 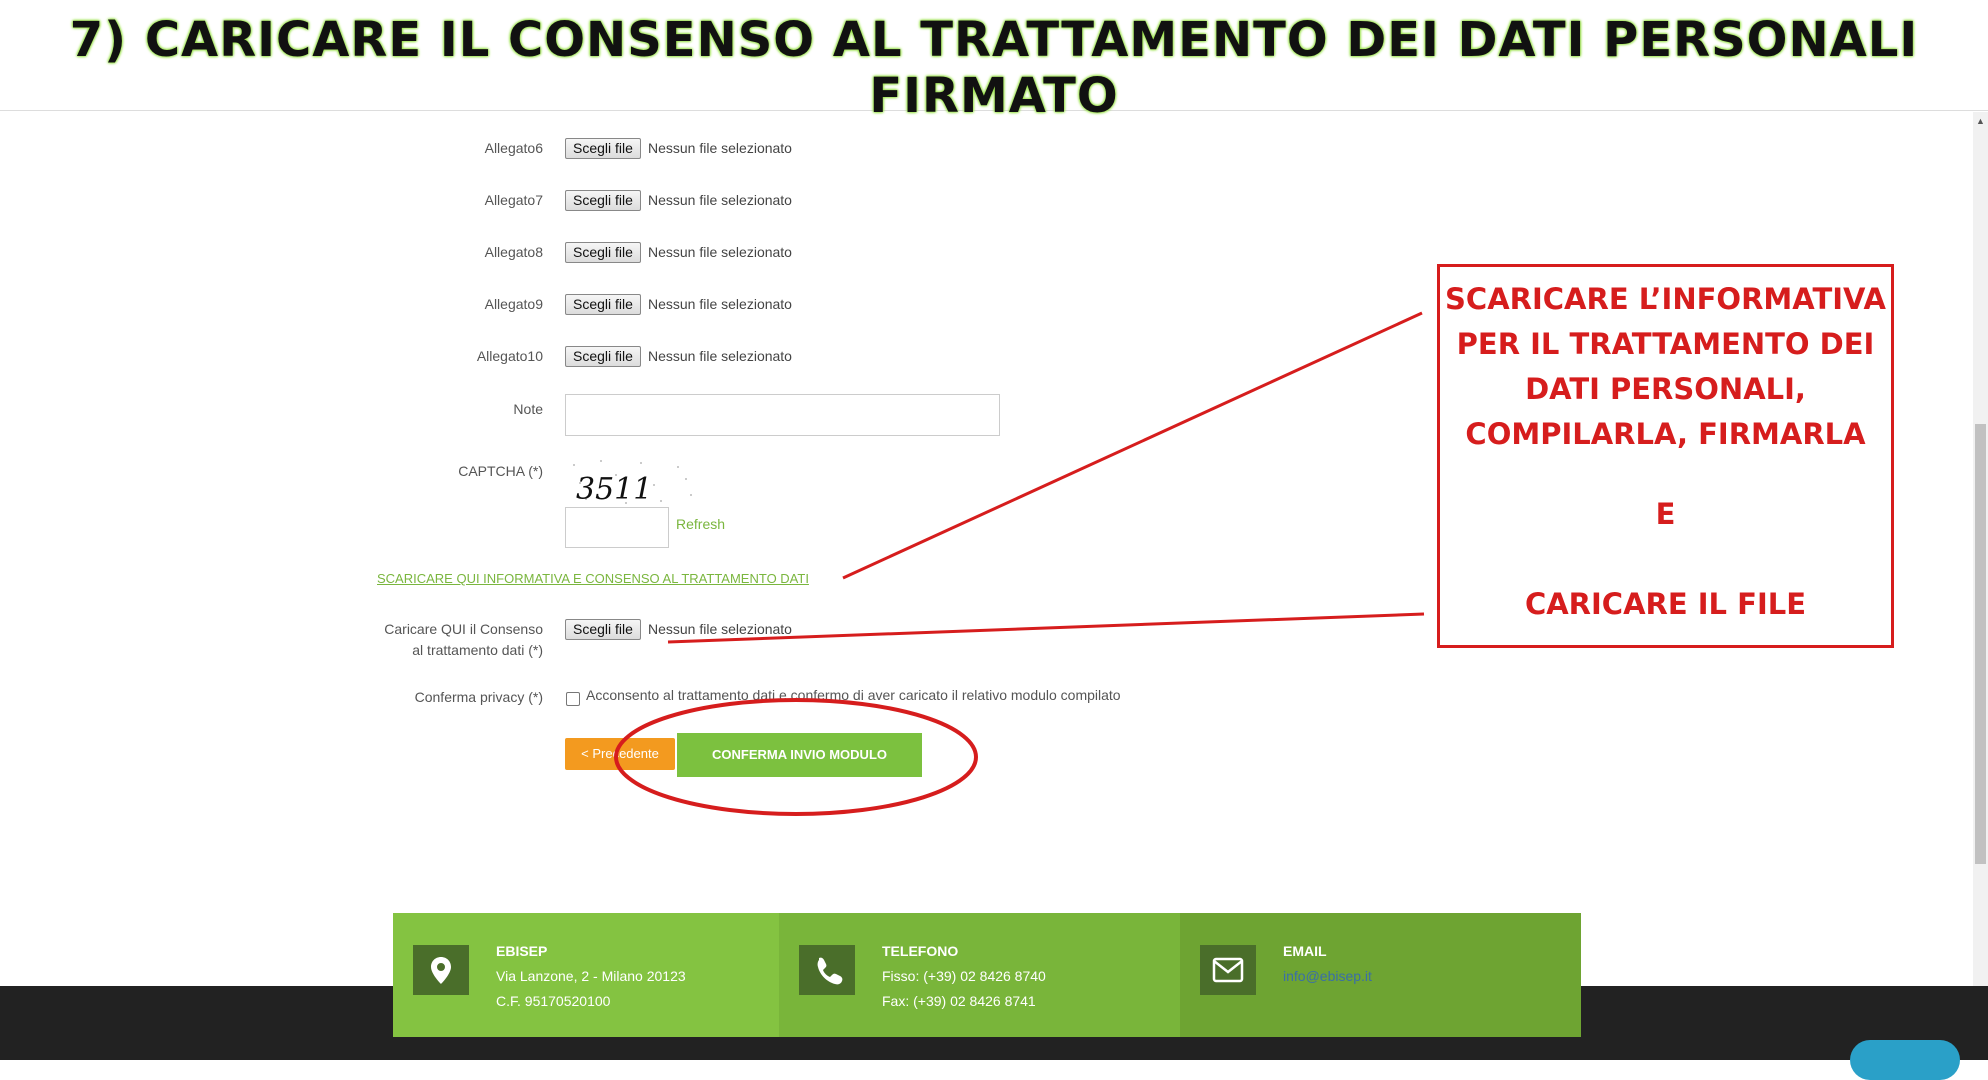 I want to click on footer-address-title: EBISEP, so click(x=522, y=951).